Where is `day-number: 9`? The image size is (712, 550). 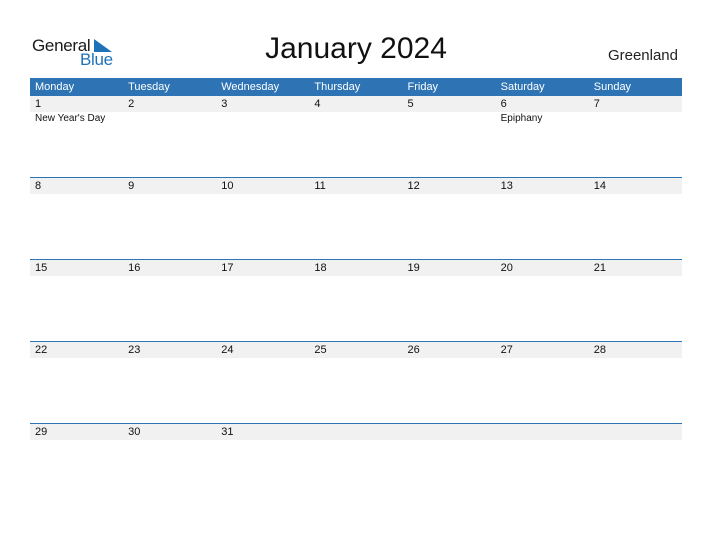
day-number: 9 is located at coordinates (131, 186).